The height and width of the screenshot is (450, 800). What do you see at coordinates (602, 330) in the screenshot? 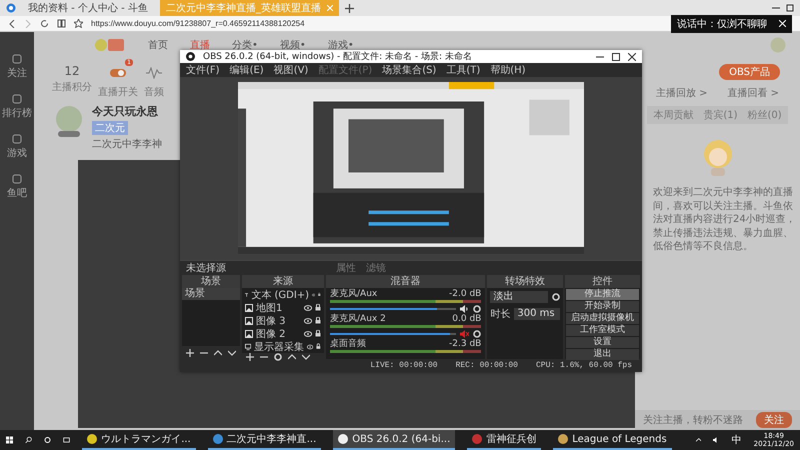
I see `control-button: 工作室模式` at bounding box center [602, 330].